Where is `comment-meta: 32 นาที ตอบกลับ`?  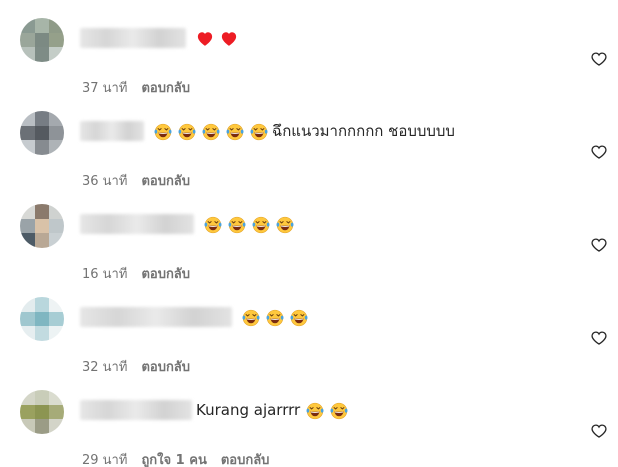
comment-meta: 32 นาที ตอบกลับ is located at coordinates (136, 366).